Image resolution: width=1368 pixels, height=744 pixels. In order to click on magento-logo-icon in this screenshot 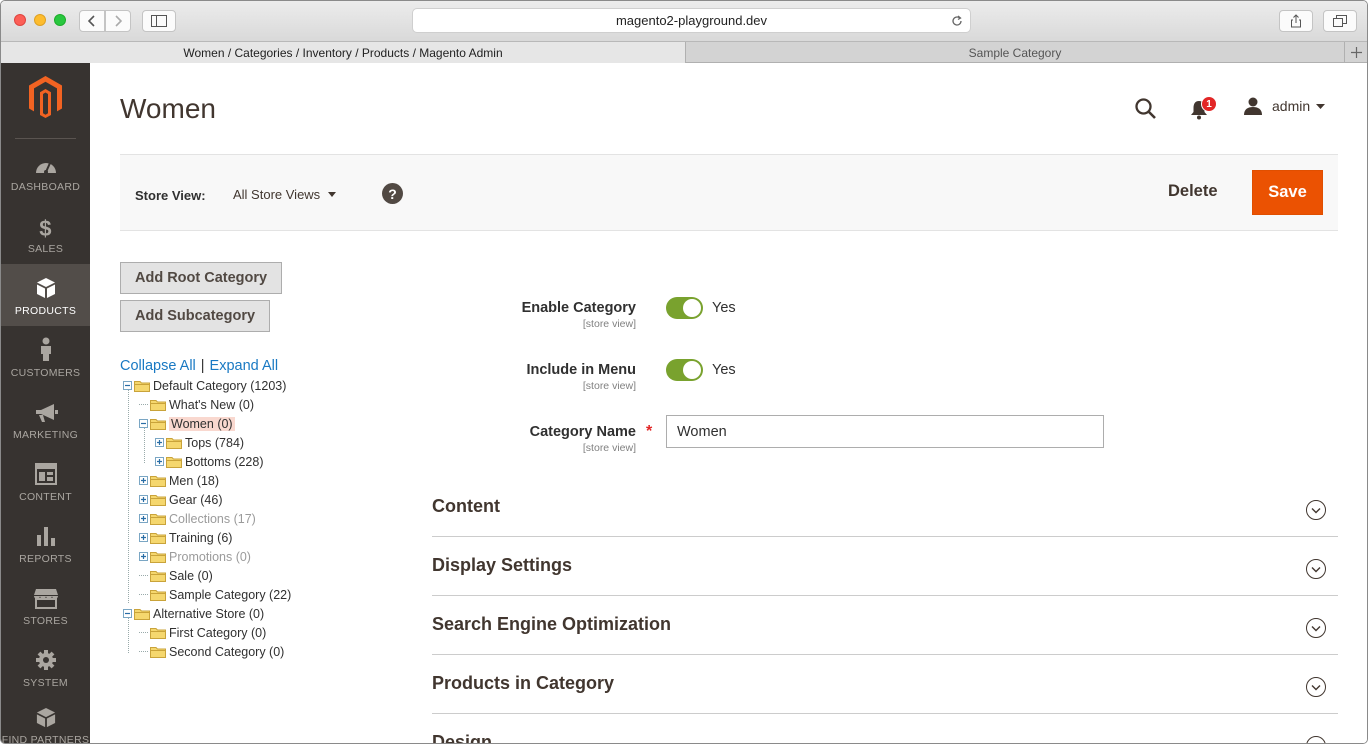, I will do `click(45, 97)`.